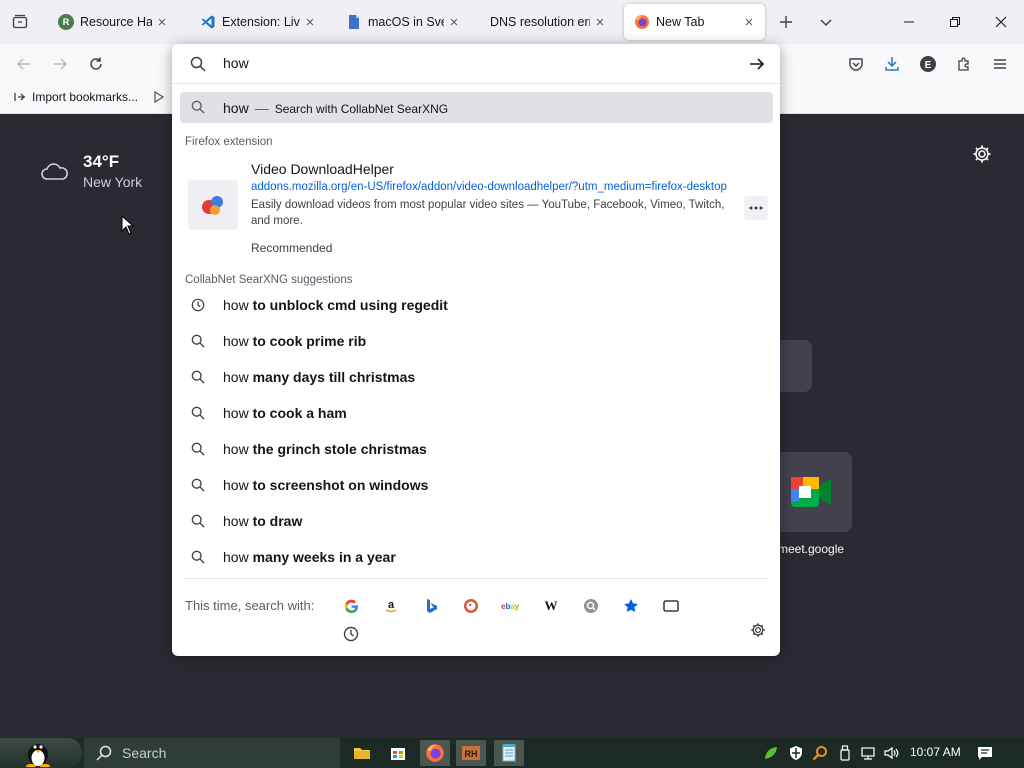  I want to click on minimize-button, so click(909, 22).